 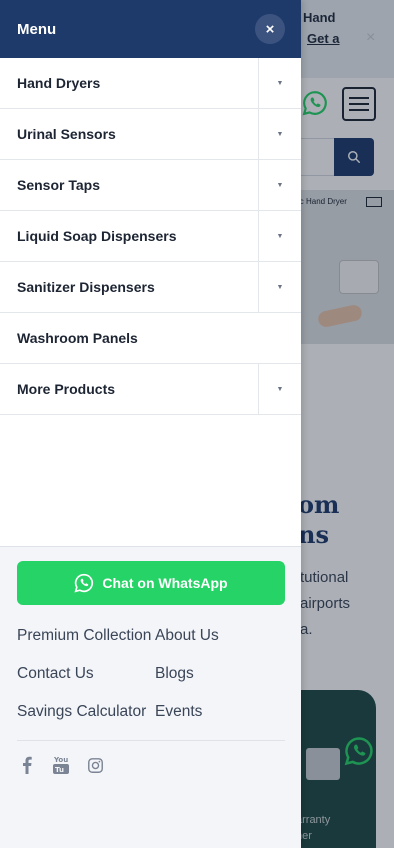 I want to click on menu-item-label: Sensor Taps, so click(x=58, y=185).